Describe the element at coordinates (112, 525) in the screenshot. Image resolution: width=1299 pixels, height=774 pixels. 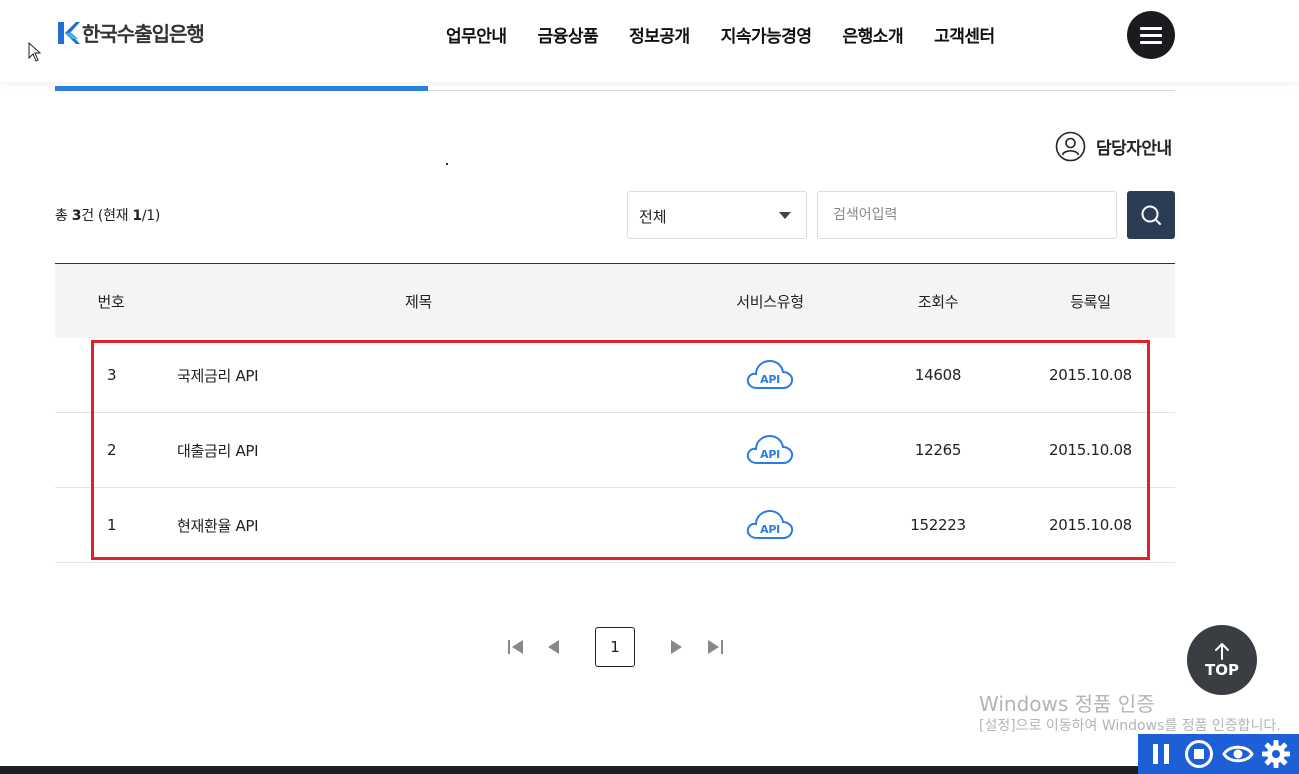
I see `row-no: 1` at that location.